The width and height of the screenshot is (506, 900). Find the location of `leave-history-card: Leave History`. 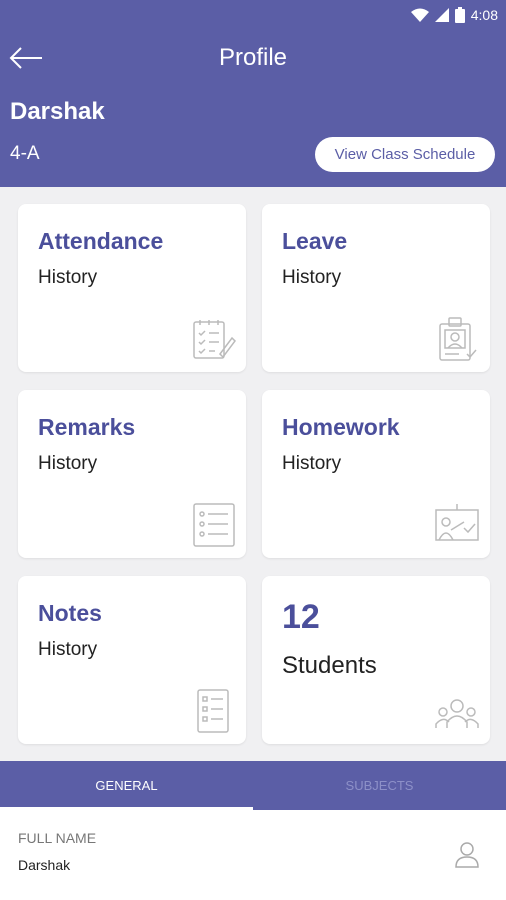

leave-history-card: Leave History is located at coordinates (376, 288).